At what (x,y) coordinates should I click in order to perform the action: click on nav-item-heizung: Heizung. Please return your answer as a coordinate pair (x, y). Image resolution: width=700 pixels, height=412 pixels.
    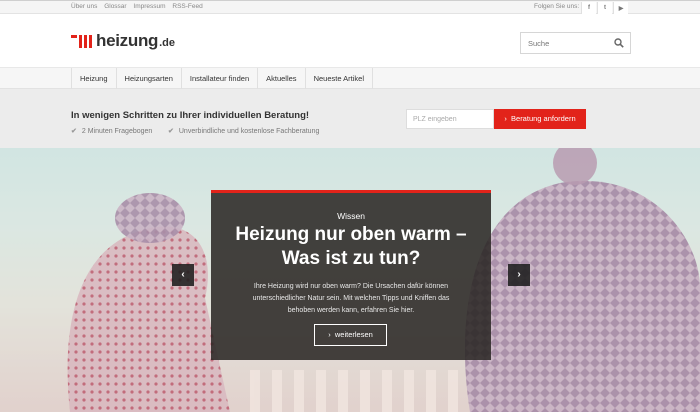
    Looking at the image, I should click on (93, 78).